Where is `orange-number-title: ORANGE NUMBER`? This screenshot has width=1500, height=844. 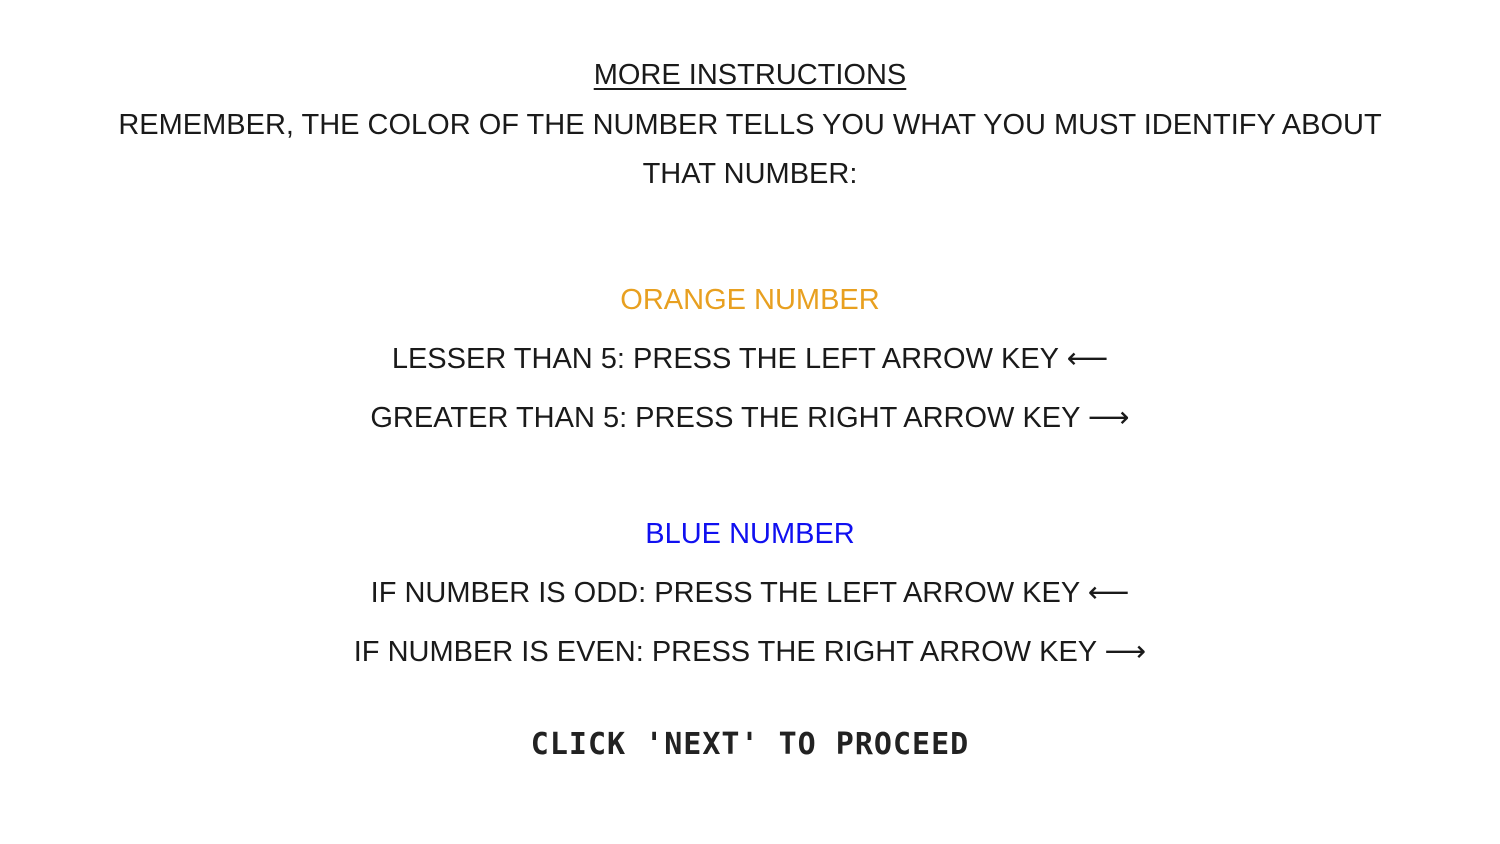 orange-number-title: ORANGE NUMBER is located at coordinates (750, 300).